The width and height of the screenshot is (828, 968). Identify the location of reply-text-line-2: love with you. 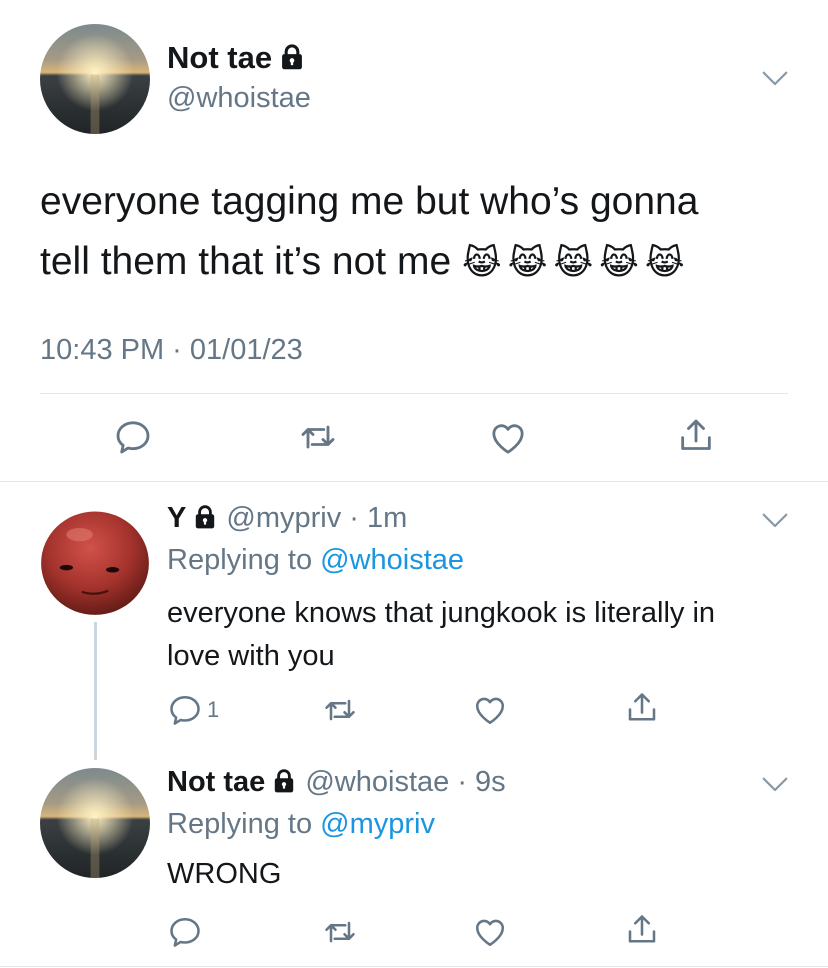
(251, 656).